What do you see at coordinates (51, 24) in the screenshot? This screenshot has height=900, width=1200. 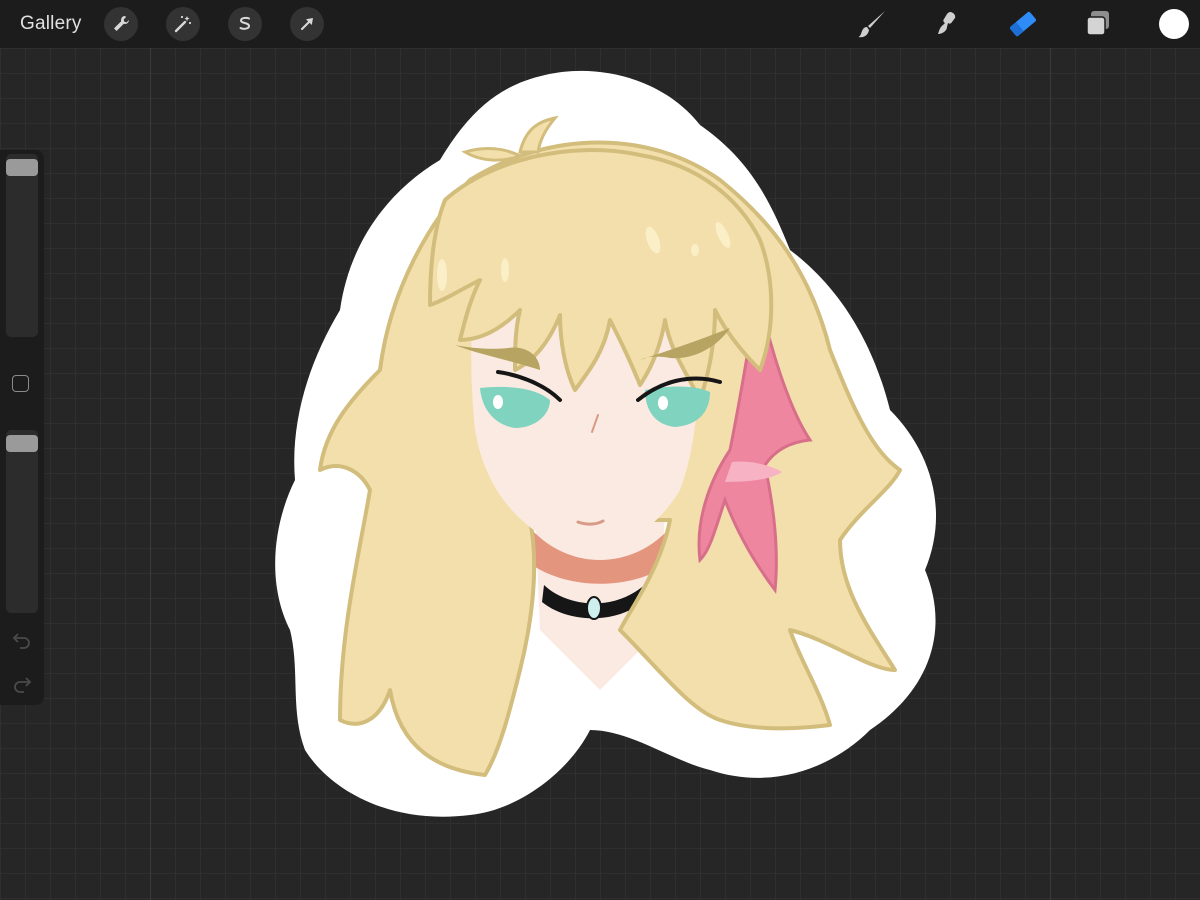 I see `gallery-button: Gallery` at bounding box center [51, 24].